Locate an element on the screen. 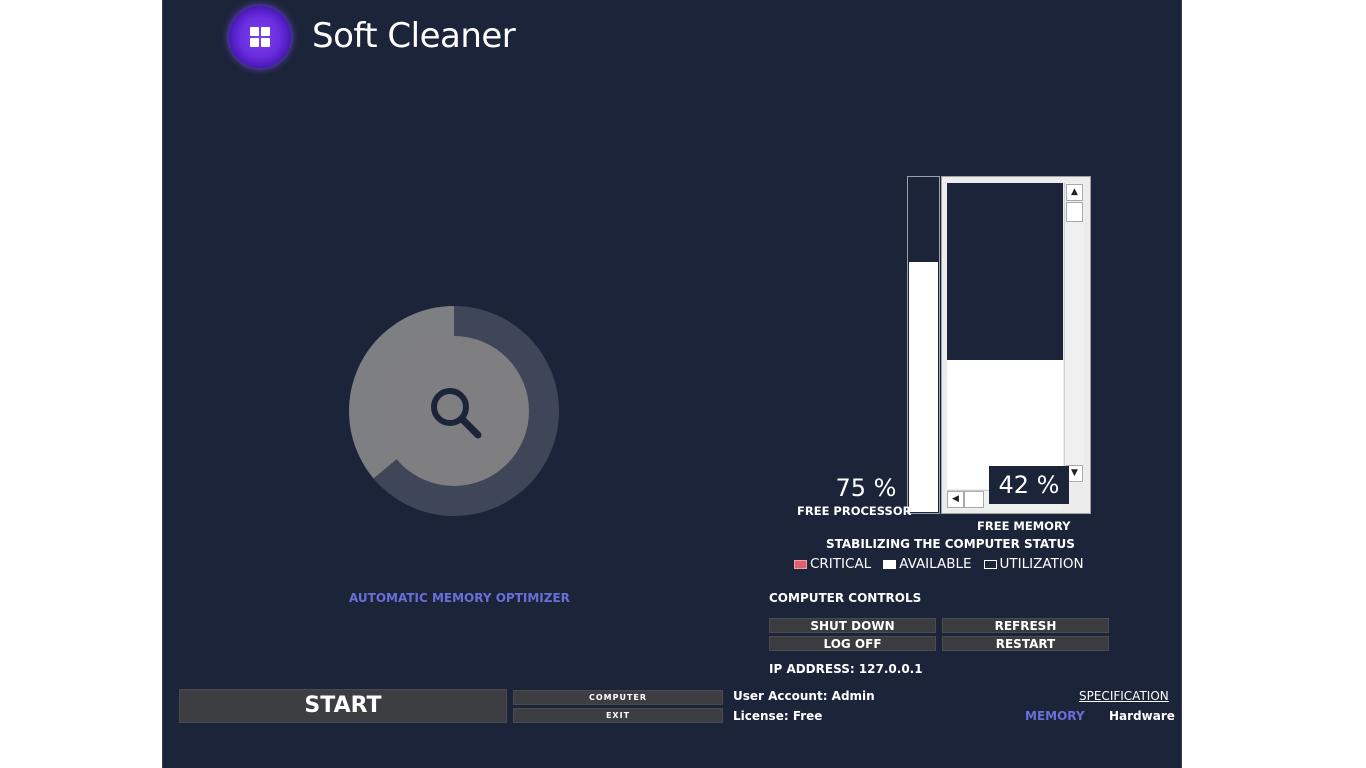 The image size is (1366, 768). status-legend: CRITICAL AVAILABLE UTILIZATION is located at coordinates (939, 564).